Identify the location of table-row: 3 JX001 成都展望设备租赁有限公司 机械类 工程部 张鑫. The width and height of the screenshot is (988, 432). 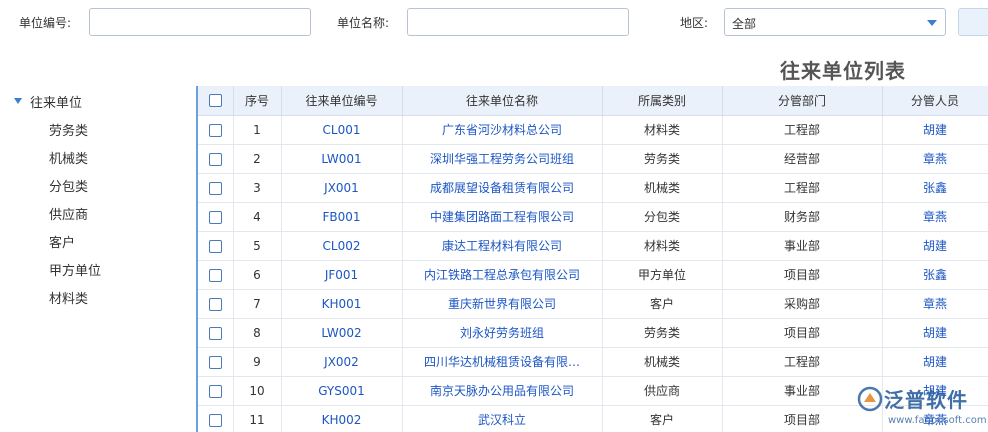
(593, 188).